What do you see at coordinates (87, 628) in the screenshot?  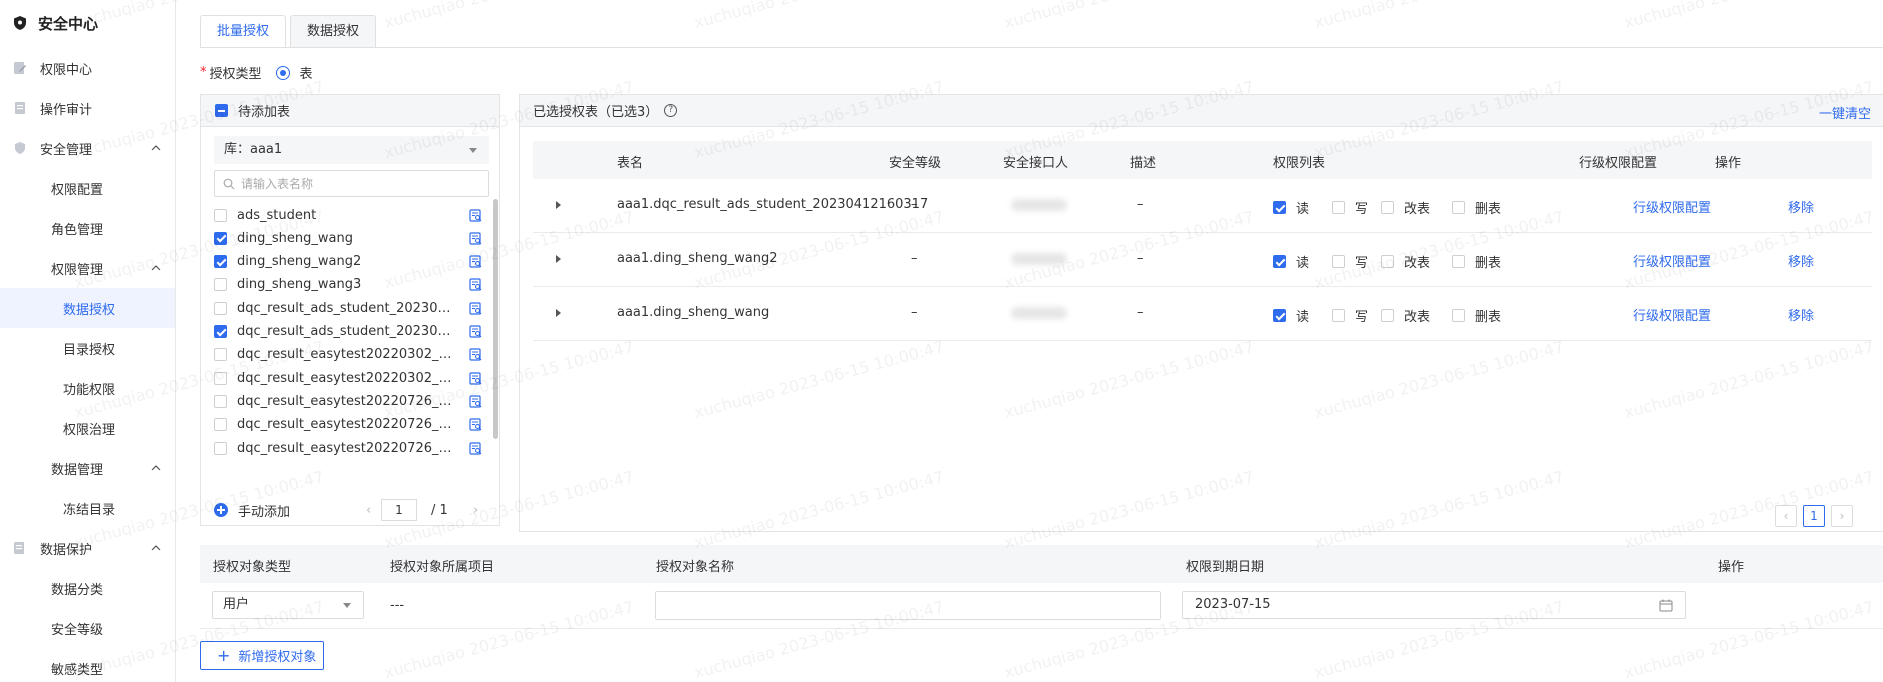 I see `sidebar-item-security-level: 安全等级` at bounding box center [87, 628].